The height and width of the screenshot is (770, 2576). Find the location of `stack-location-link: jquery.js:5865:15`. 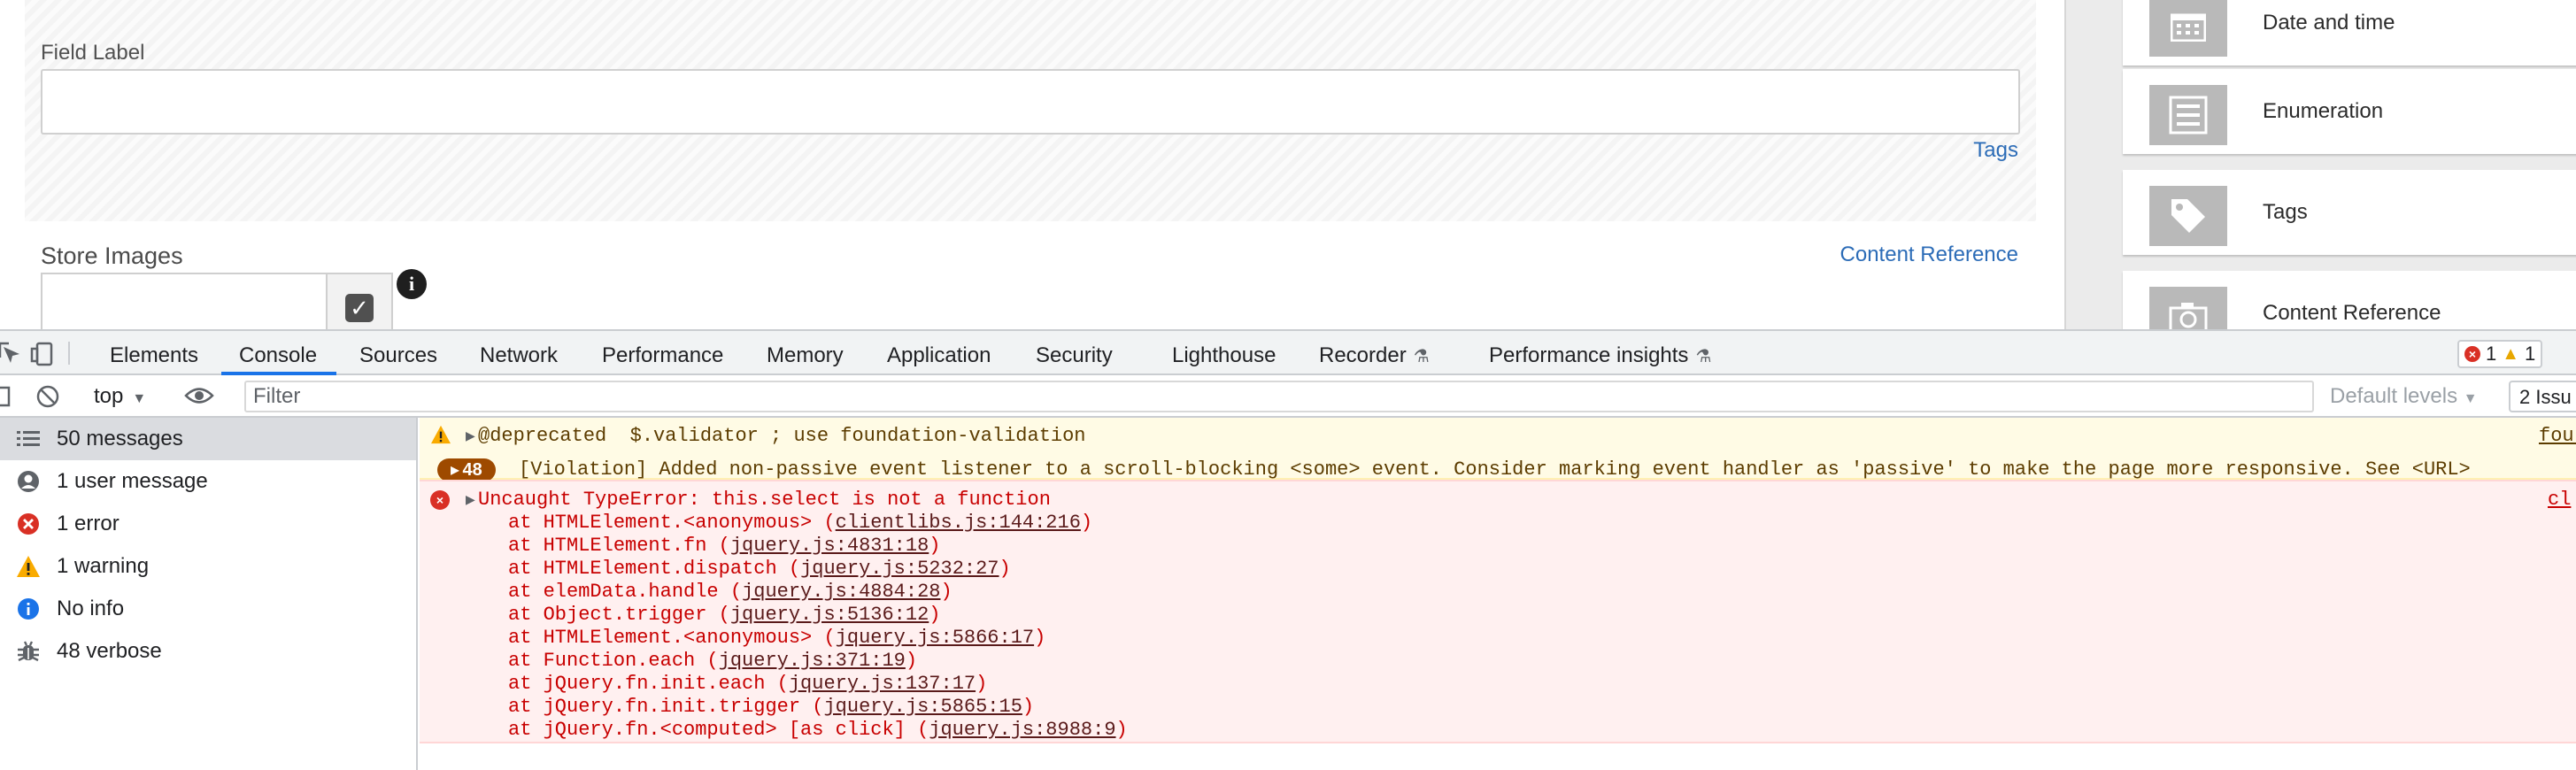

stack-location-link: jquery.js:5865:15 is located at coordinates (922, 707).